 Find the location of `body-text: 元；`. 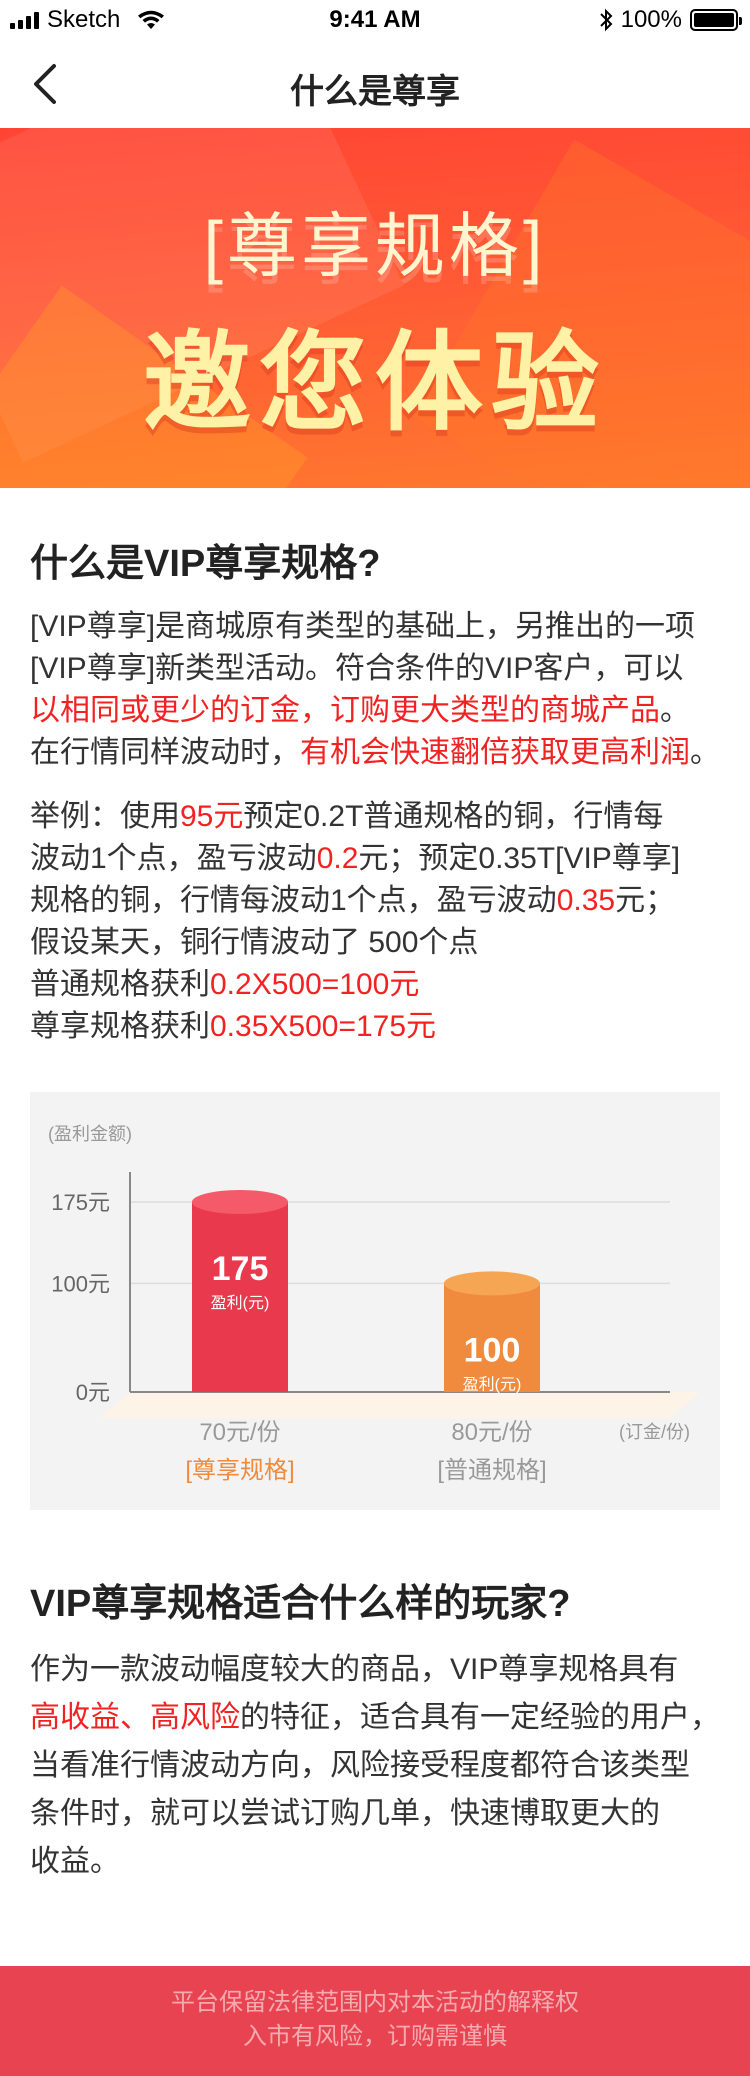

body-text: 元； is located at coordinates (645, 900).